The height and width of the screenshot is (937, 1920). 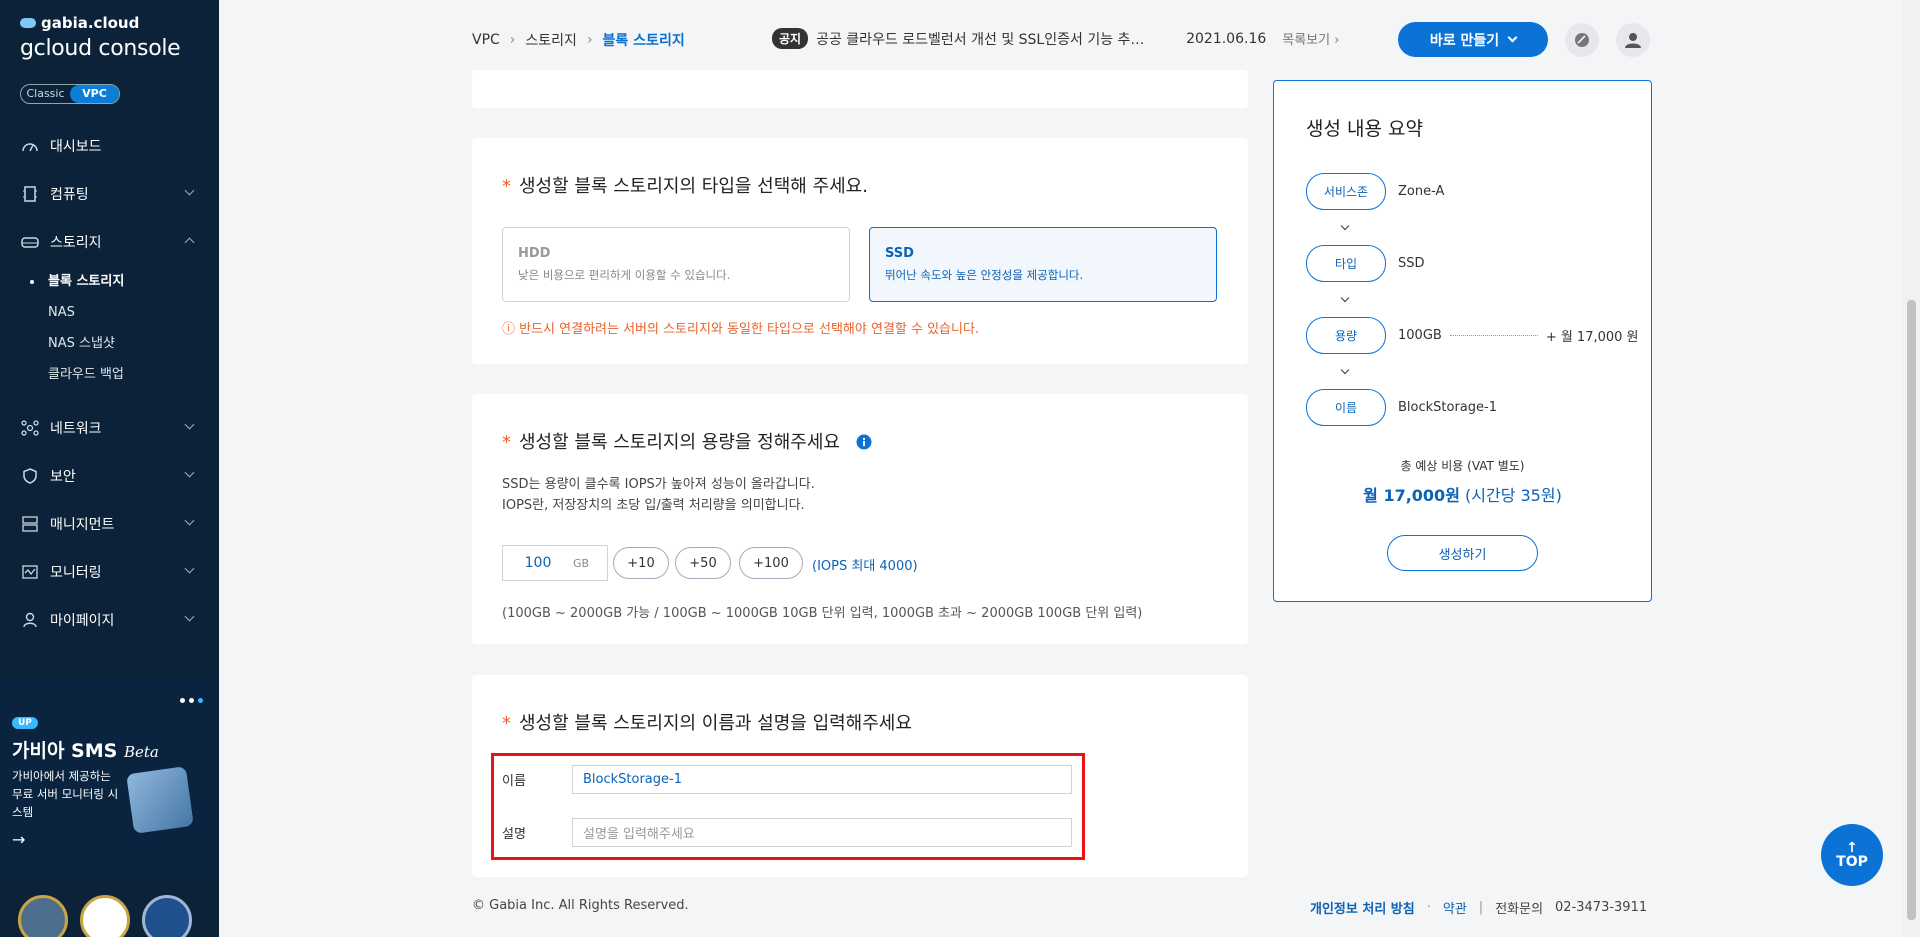 What do you see at coordinates (109, 428) in the screenshot?
I see `sidebar-item-network: 네트워크` at bounding box center [109, 428].